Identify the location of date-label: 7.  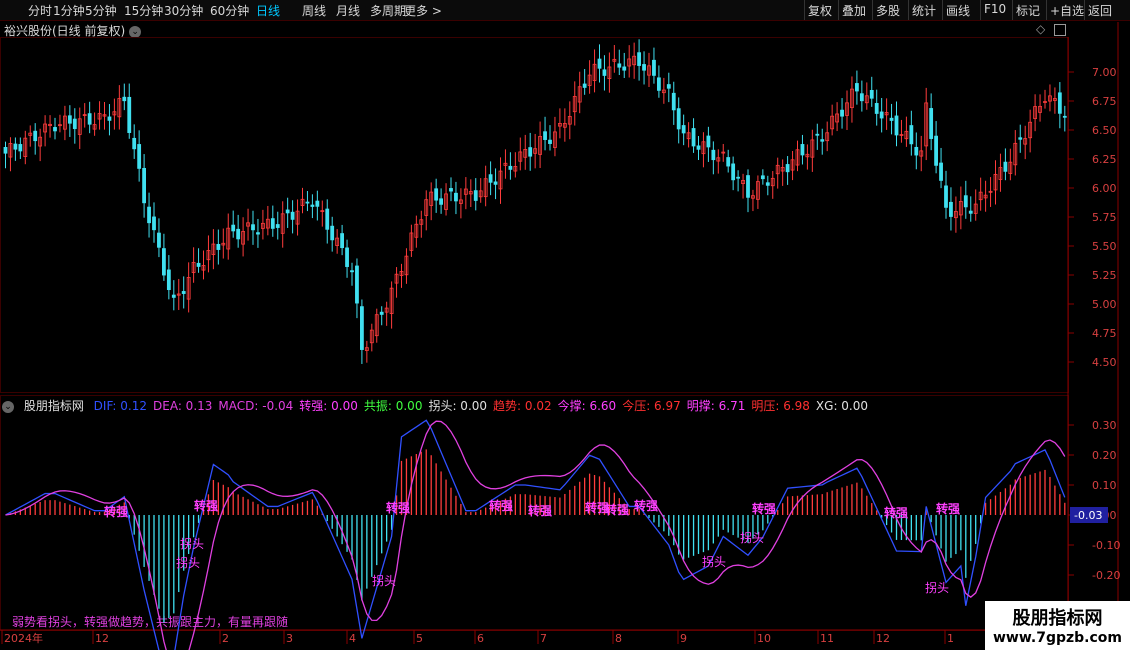
(543, 638).